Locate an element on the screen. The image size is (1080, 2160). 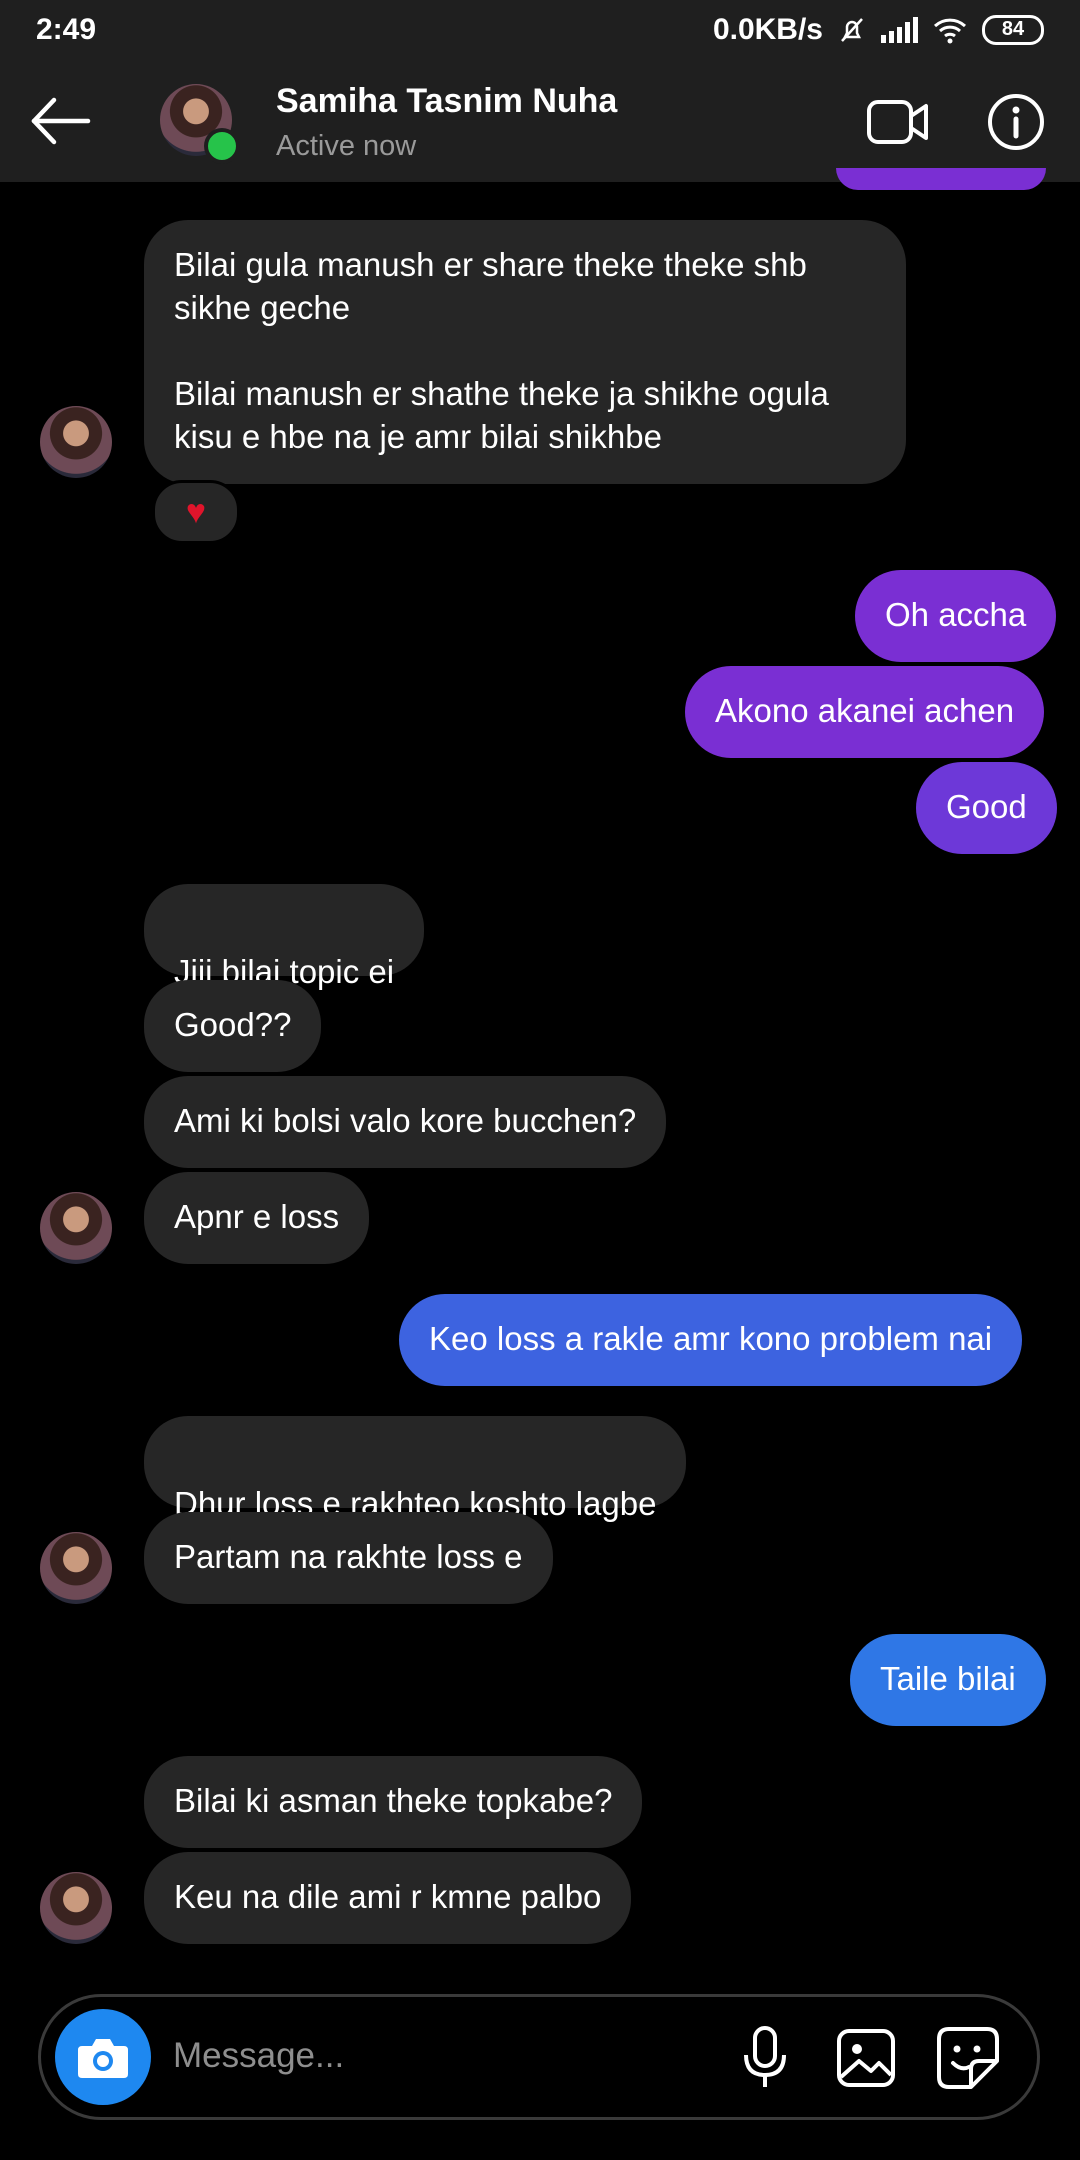
microphone-icon is located at coordinates (765, 2058).